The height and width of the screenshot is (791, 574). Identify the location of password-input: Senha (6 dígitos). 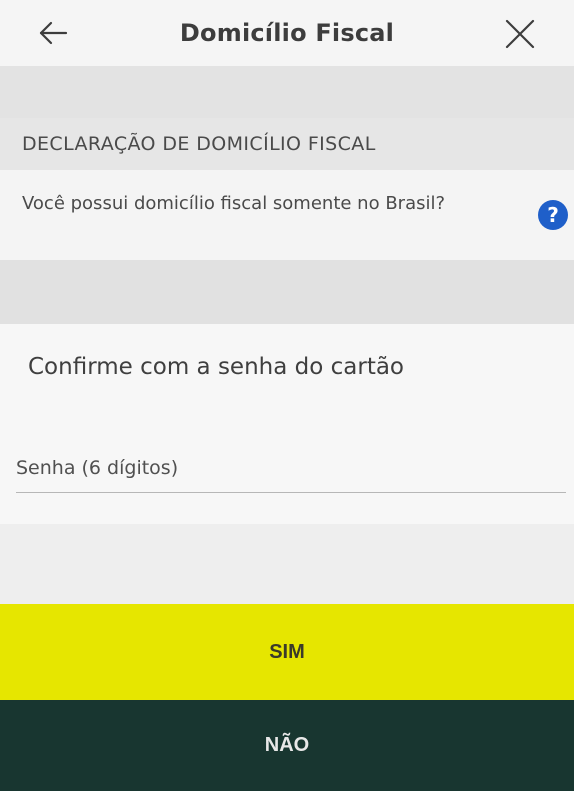
(97, 468).